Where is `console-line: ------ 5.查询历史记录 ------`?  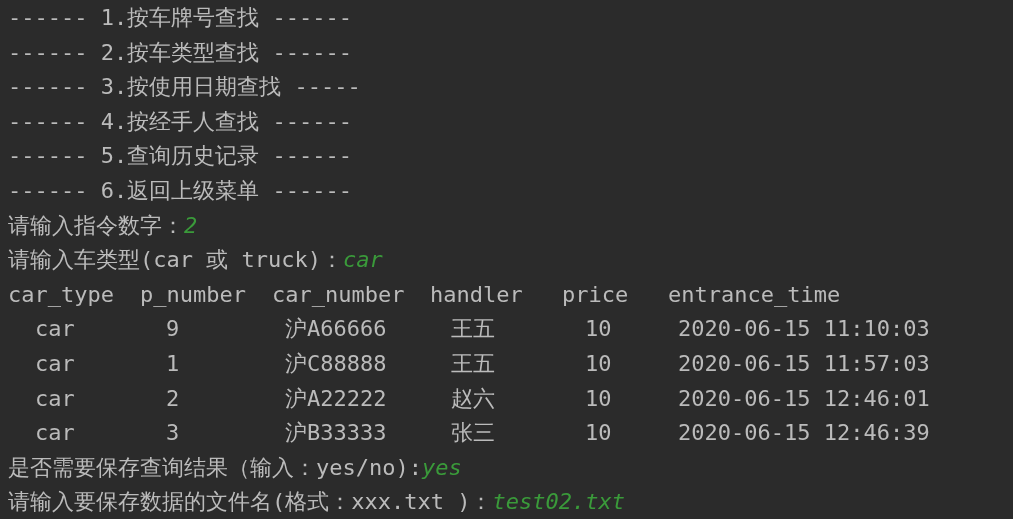 console-line: ------ 5.查询历史记录 ------ is located at coordinates (180, 156).